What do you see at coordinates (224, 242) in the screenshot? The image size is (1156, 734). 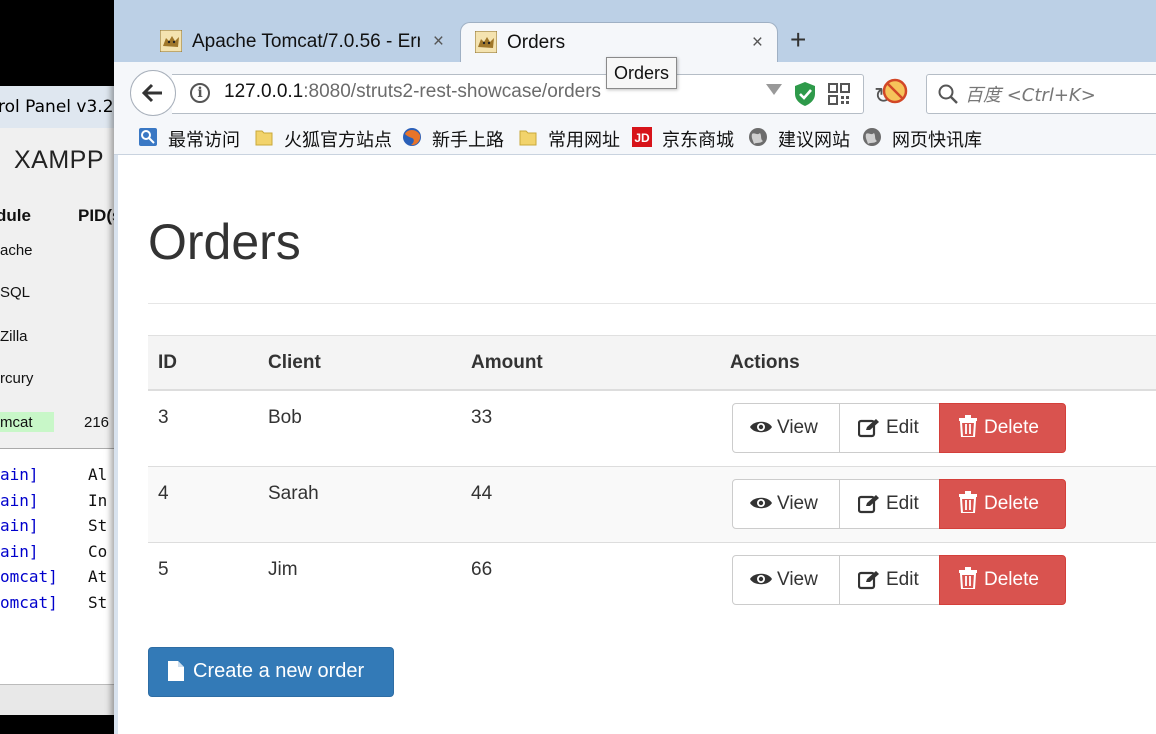 I see `page-title: Orders` at bounding box center [224, 242].